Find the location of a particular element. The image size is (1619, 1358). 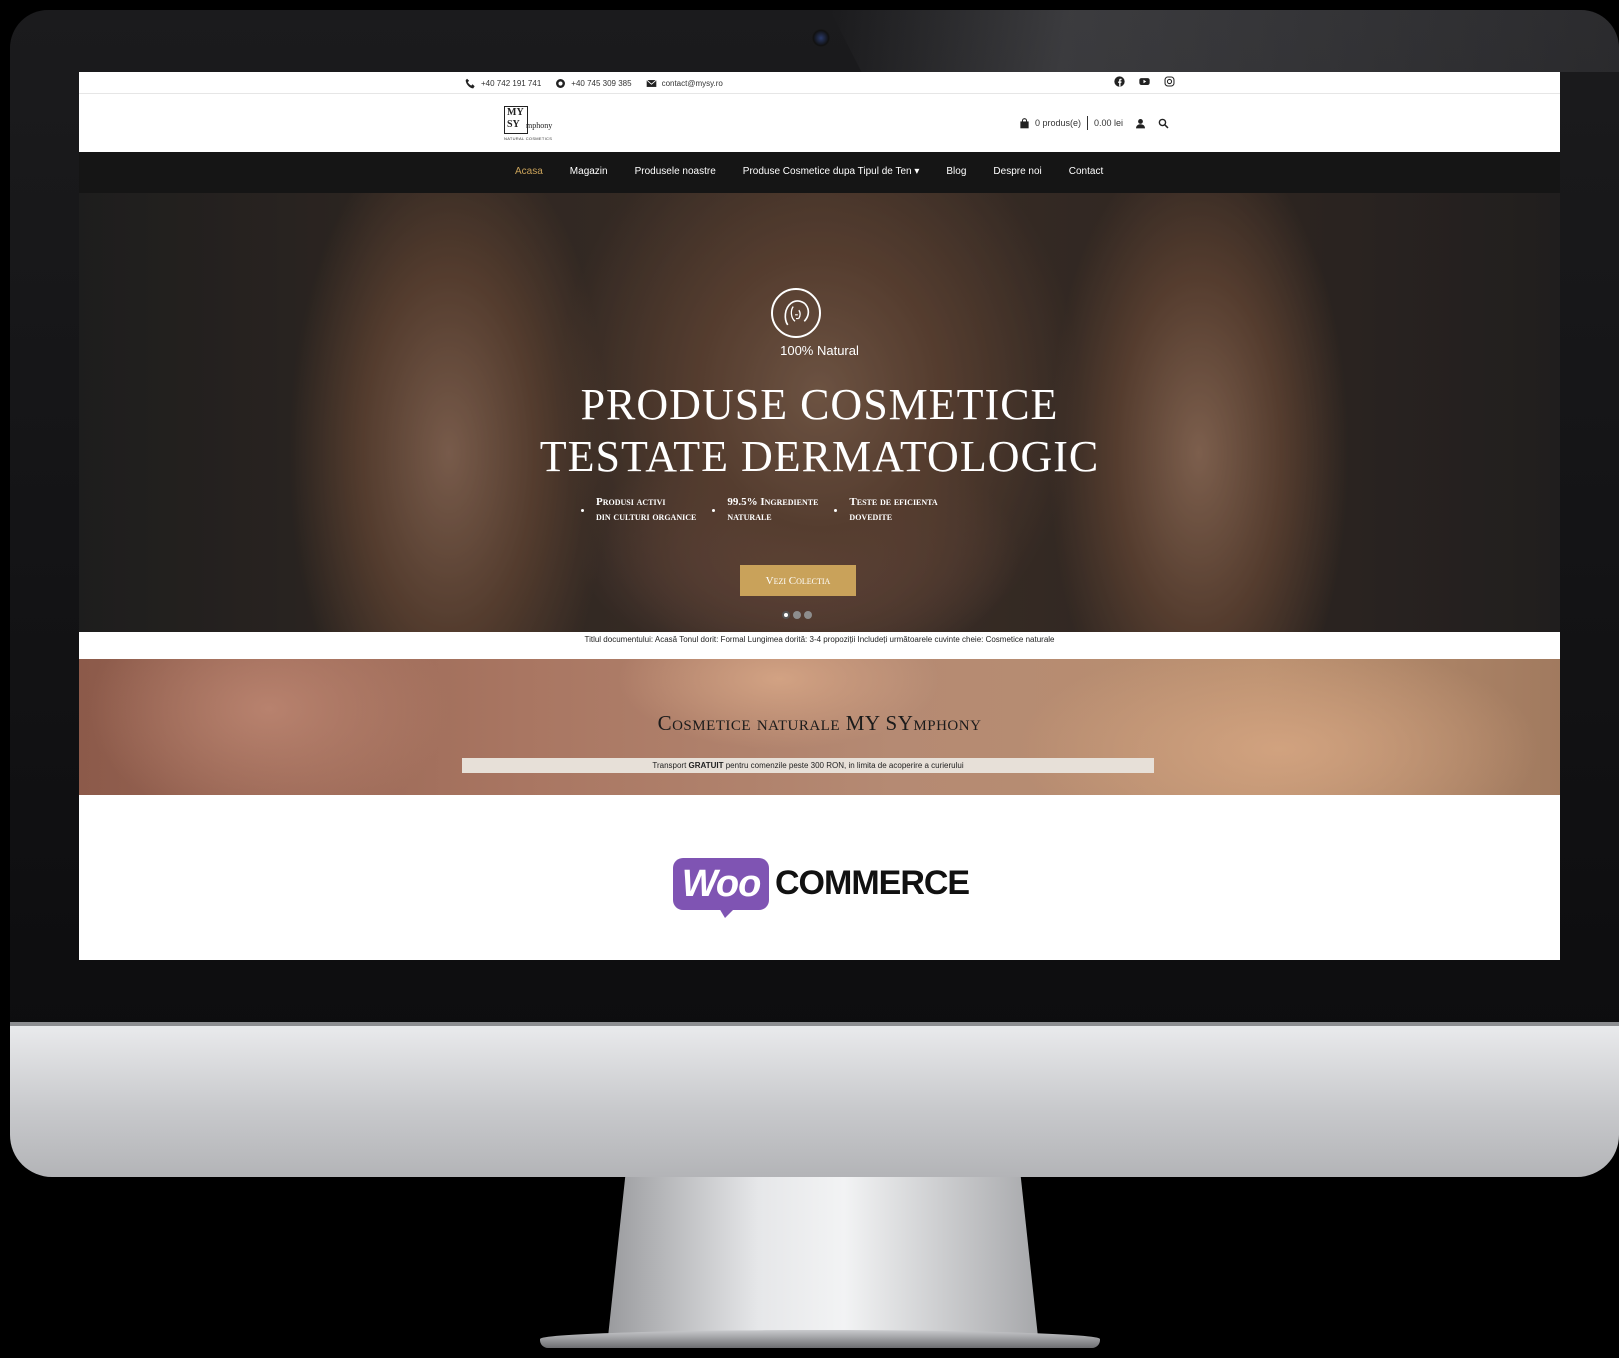

cart-count: 0 produs(e) is located at coordinates (1058, 123).